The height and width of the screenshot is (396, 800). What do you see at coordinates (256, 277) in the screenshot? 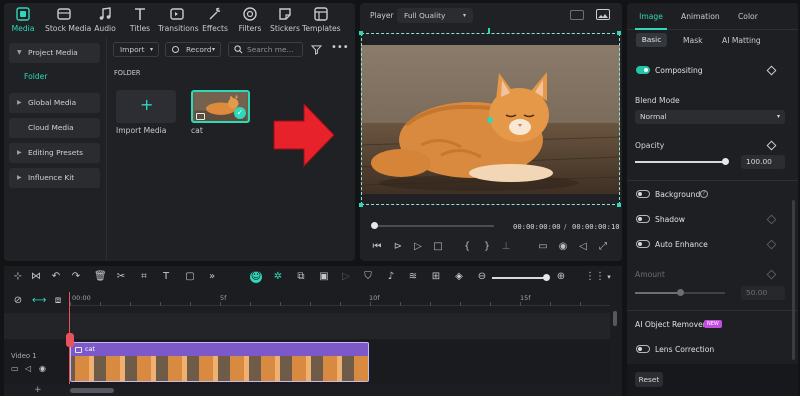
I see `snap-icon: ☺` at bounding box center [256, 277].